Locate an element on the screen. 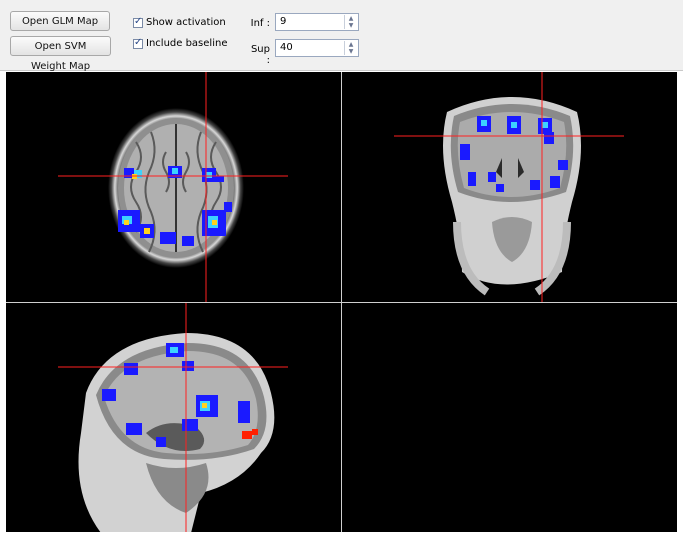 The width and height of the screenshot is (683, 540). pane-divider-horizontal is located at coordinates (341, 302).